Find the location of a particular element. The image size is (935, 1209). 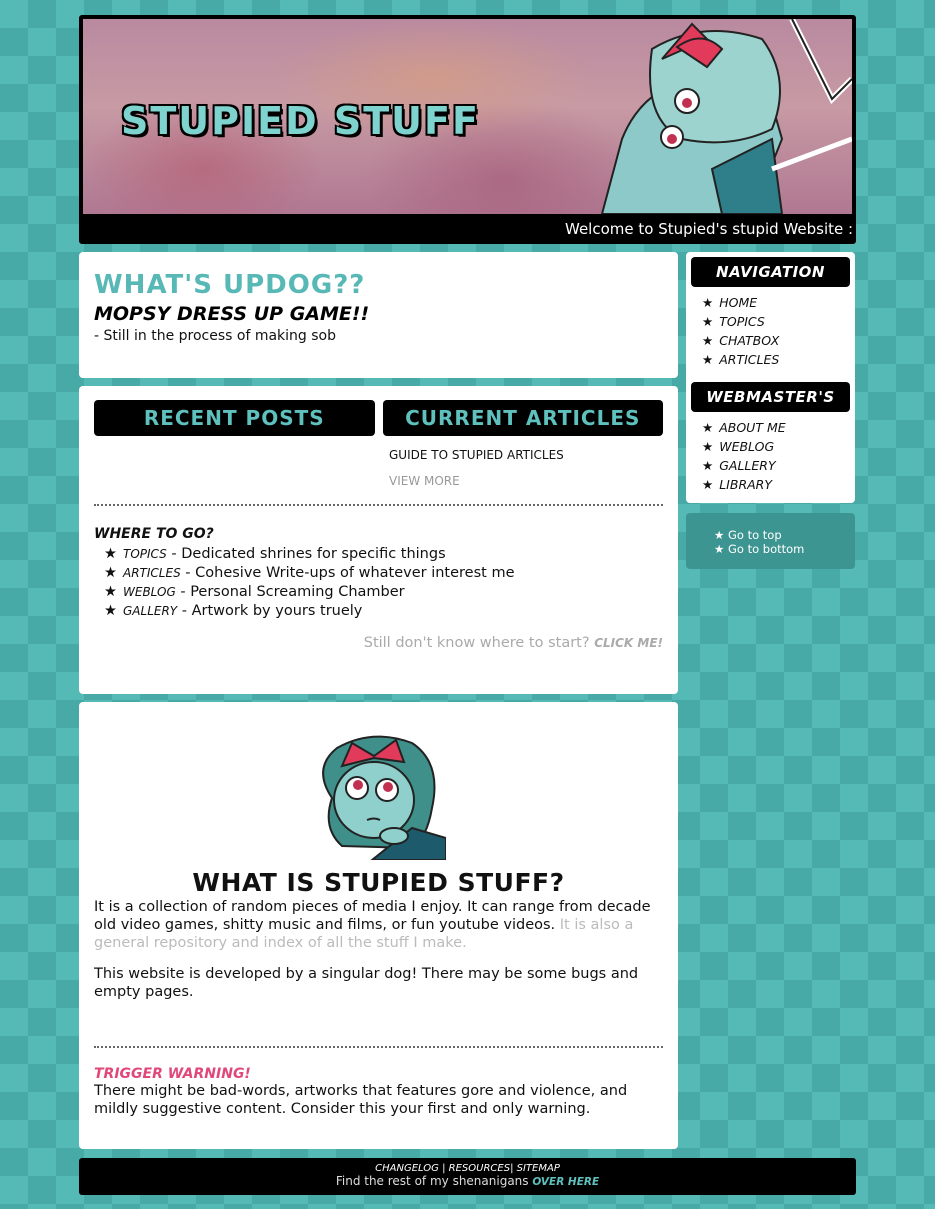

navigation-list: ★ HOME ★ TOPICS ★ CHATBOX ★ ARTICLES is located at coordinates (776, 331).